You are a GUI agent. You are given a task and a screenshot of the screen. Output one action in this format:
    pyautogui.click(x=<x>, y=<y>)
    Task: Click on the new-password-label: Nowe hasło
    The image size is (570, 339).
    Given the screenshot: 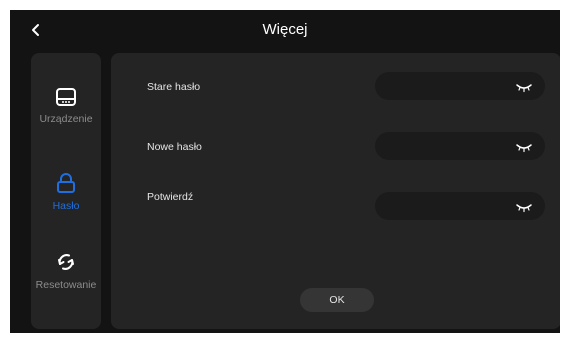 What is the action you would take?
    pyautogui.click(x=174, y=147)
    